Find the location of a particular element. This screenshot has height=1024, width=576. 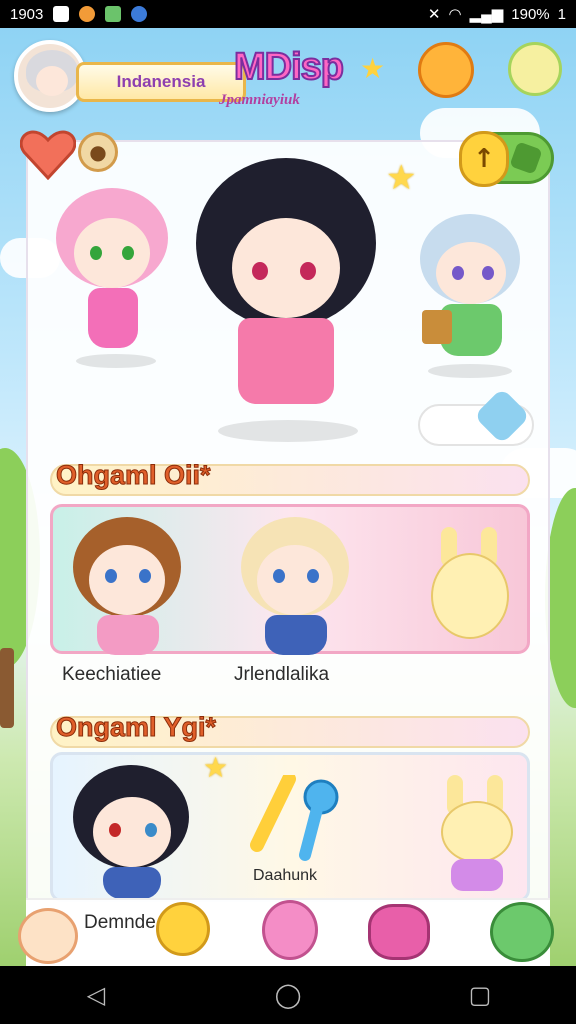

up-arrow-icon: ↑ is located at coordinates (484, 159).